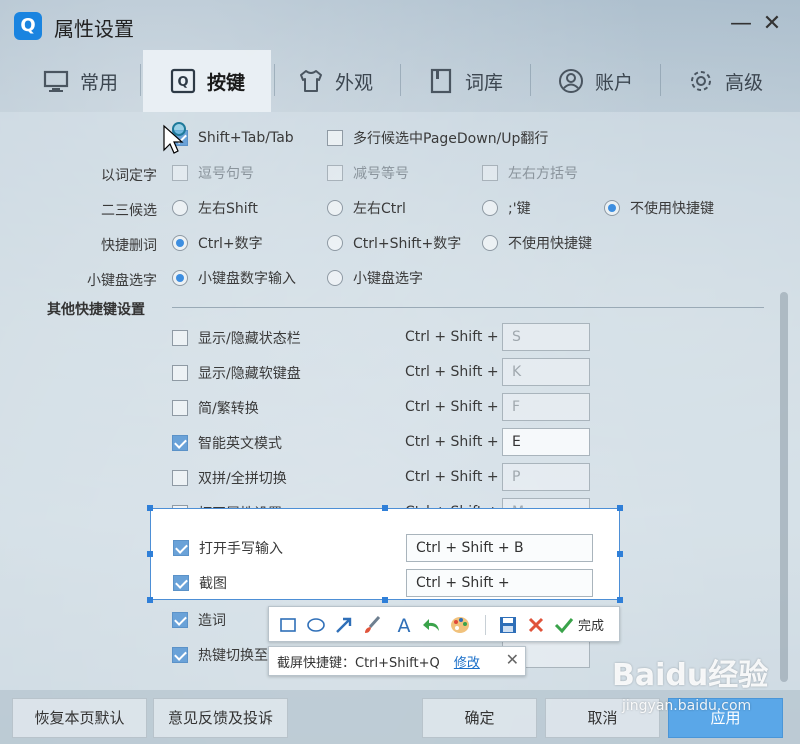 The height and width of the screenshot is (744, 800). I want to click on softkeyboard-checkbox, so click(180, 373).